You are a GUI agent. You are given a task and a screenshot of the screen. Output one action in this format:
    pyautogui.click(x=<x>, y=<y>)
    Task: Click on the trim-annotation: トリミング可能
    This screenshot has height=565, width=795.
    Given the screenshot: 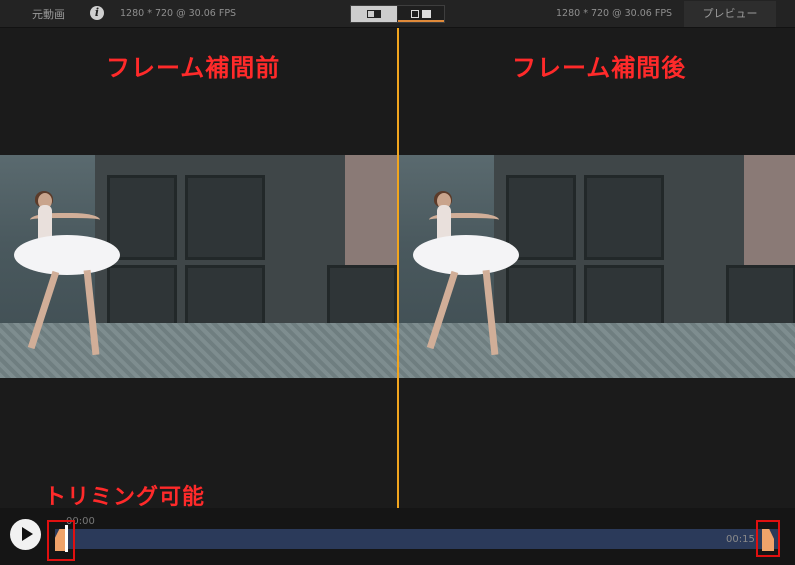 What is the action you would take?
    pyautogui.click(x=125, y=497)
    